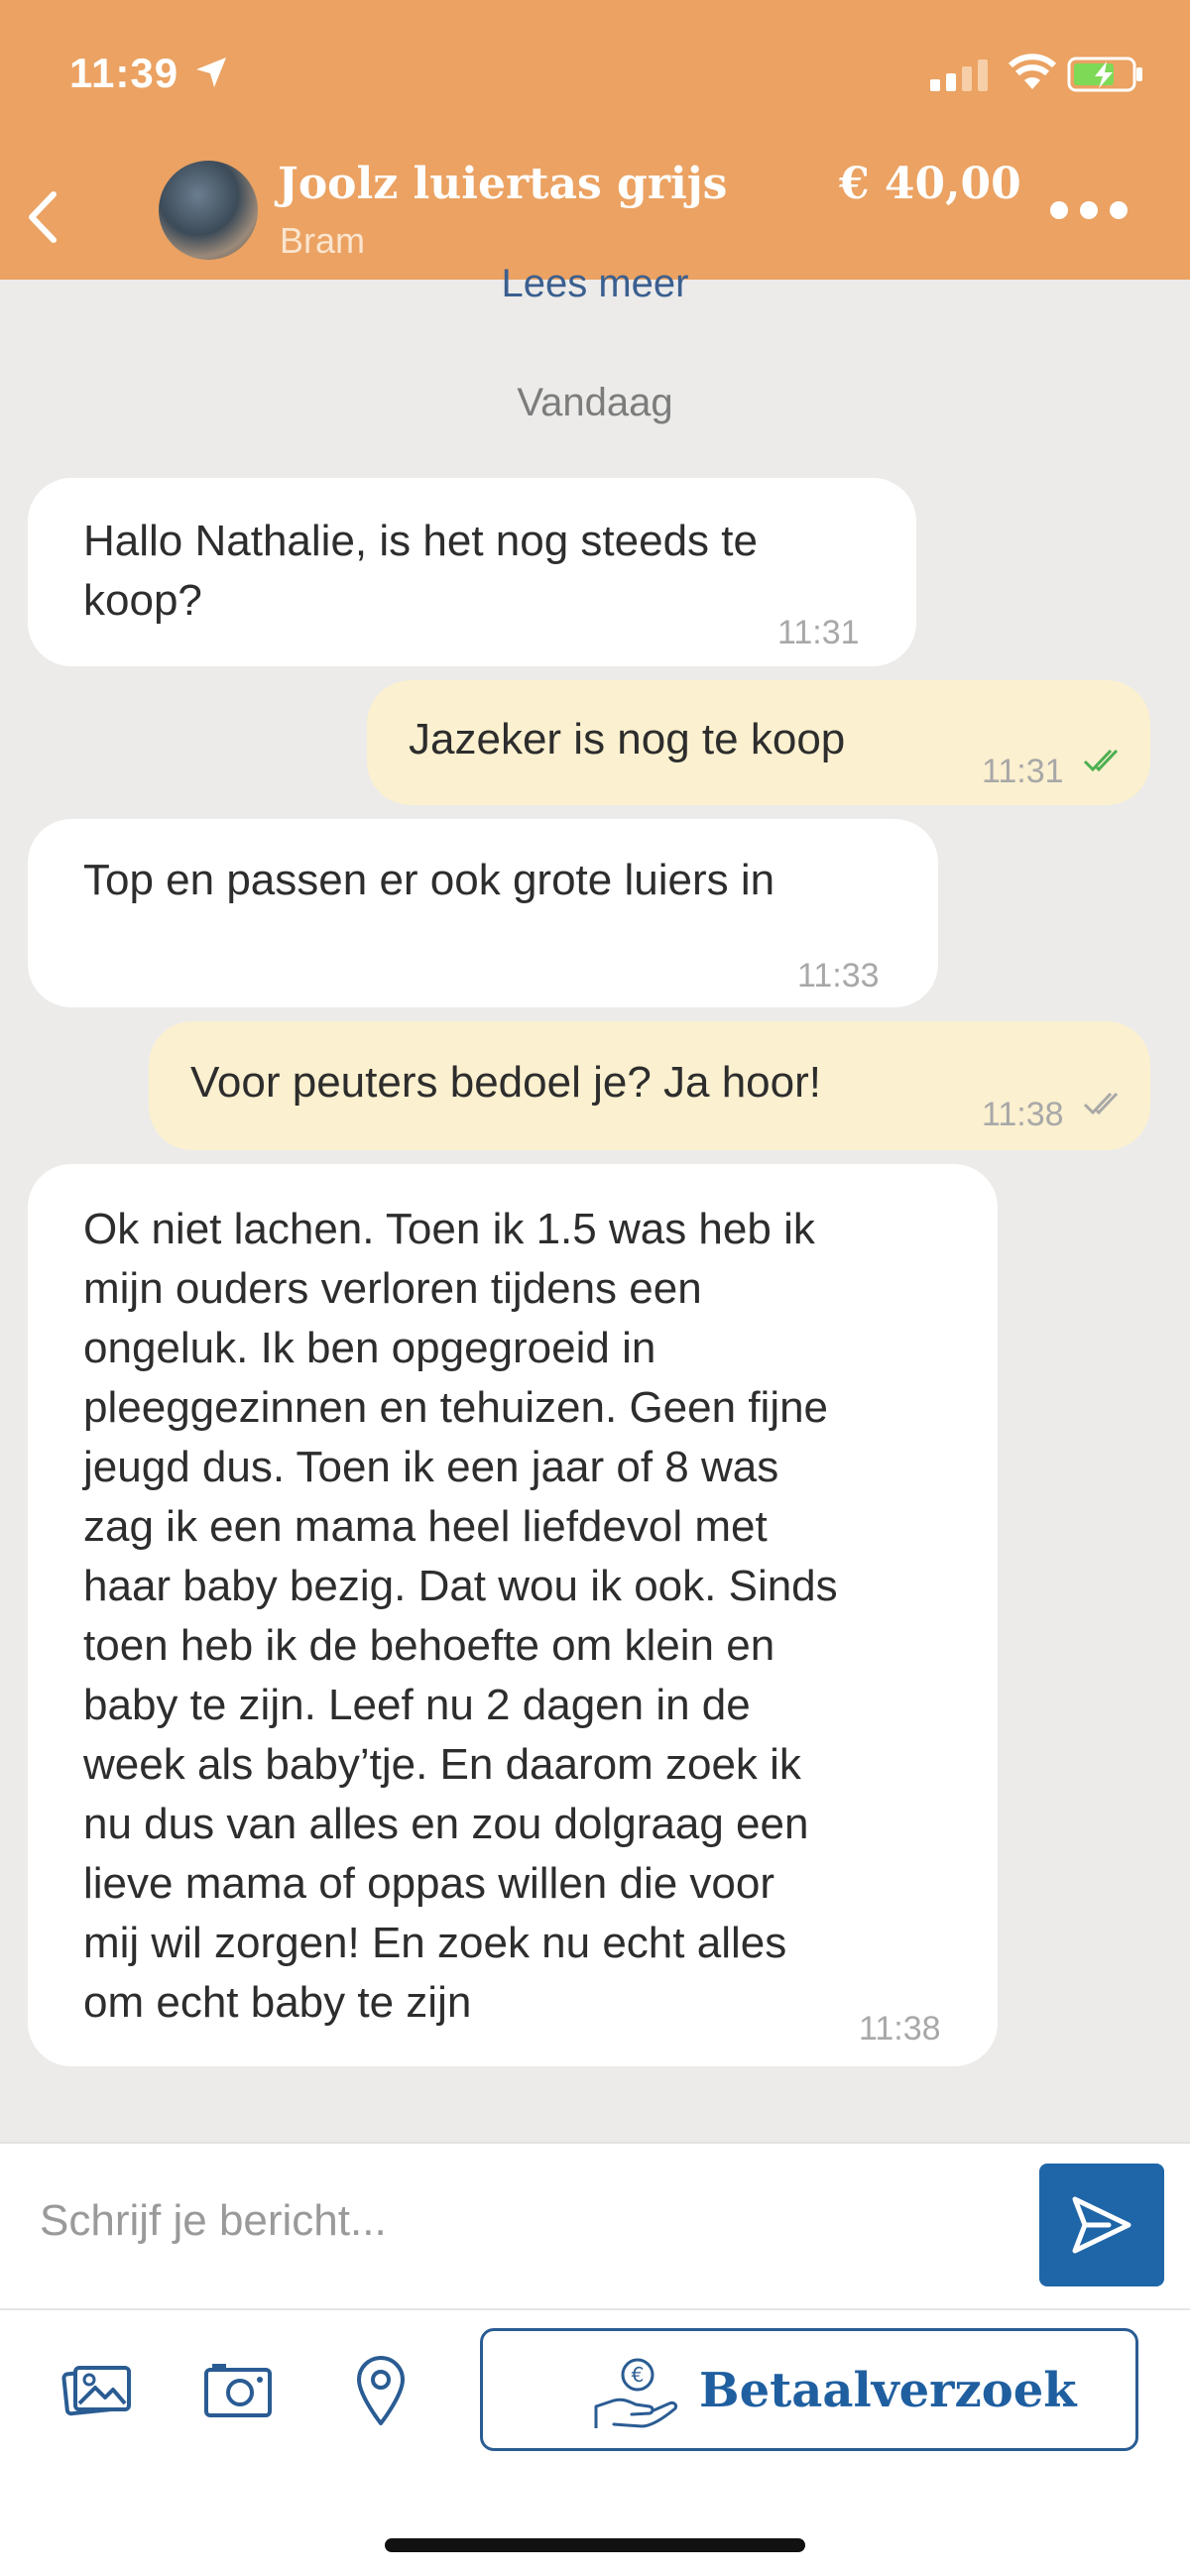 This screenshot has width=1190, height=2576. What do you see at coordinates (635, 2393) in the screenshot?
I see `euro-hand-icon: €` at bounding box center [635, 2393].